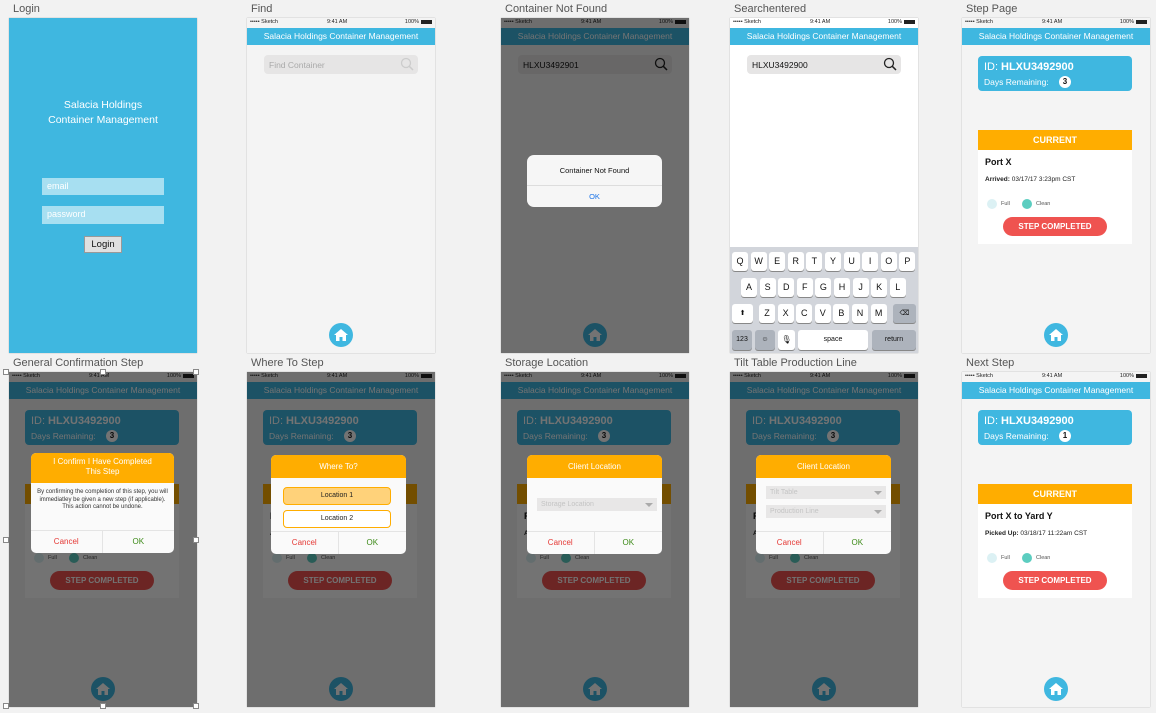 The height and width of the screenshot is (713, 1156). What do you see at coordinates (888, 261) in the screenshot?
I see `key: O` at bounding box center [888, 261].